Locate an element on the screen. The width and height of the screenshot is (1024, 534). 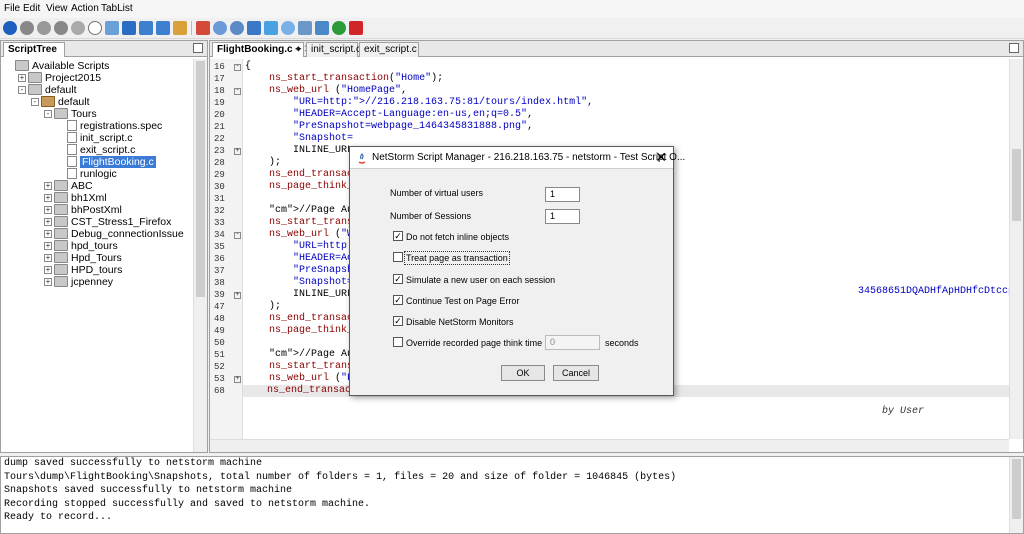
tree-node: registrations.spec is located at coordinates (114, 126).